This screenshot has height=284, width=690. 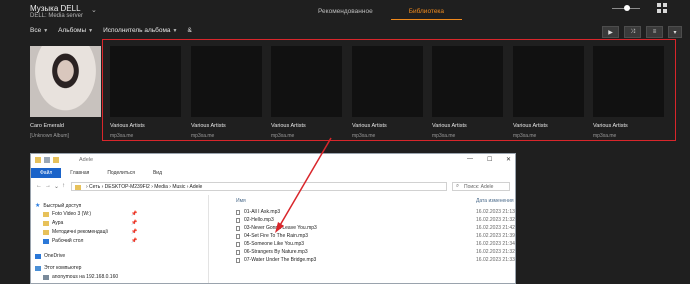 I want to click on explorer-titlebar: Adele — ☐ ✕, so click(x=273, y=160).